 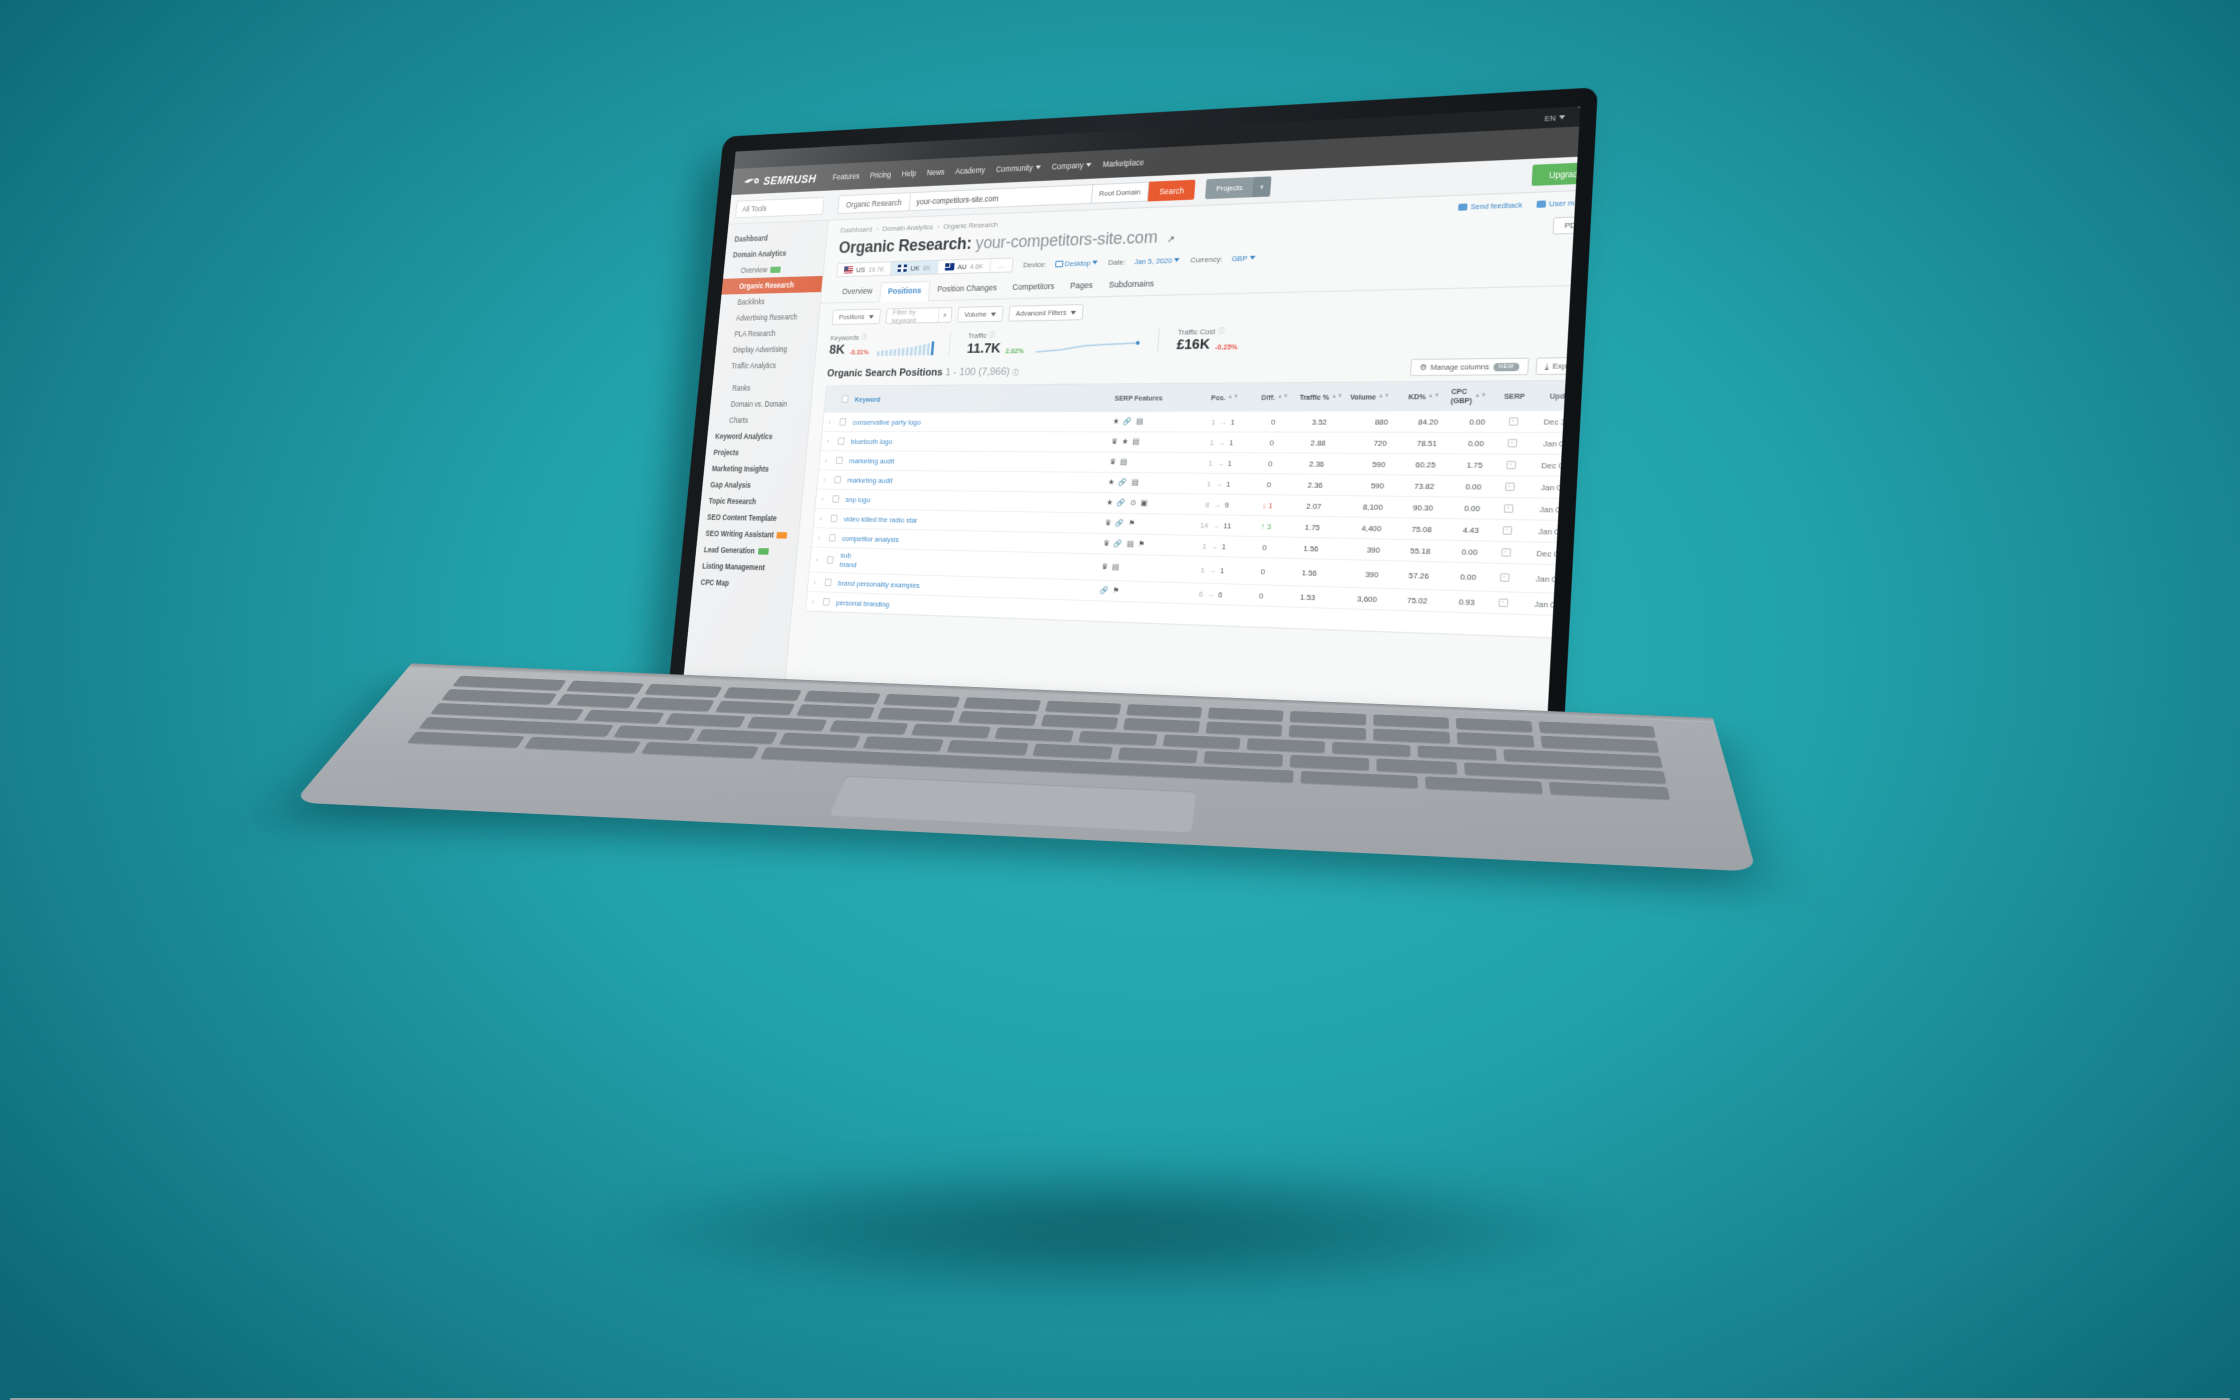 What do you see at coordinates (874, 203) in the screenshot?
I see `search-type-selector: Organic Research` at bounding box center [874, 203].